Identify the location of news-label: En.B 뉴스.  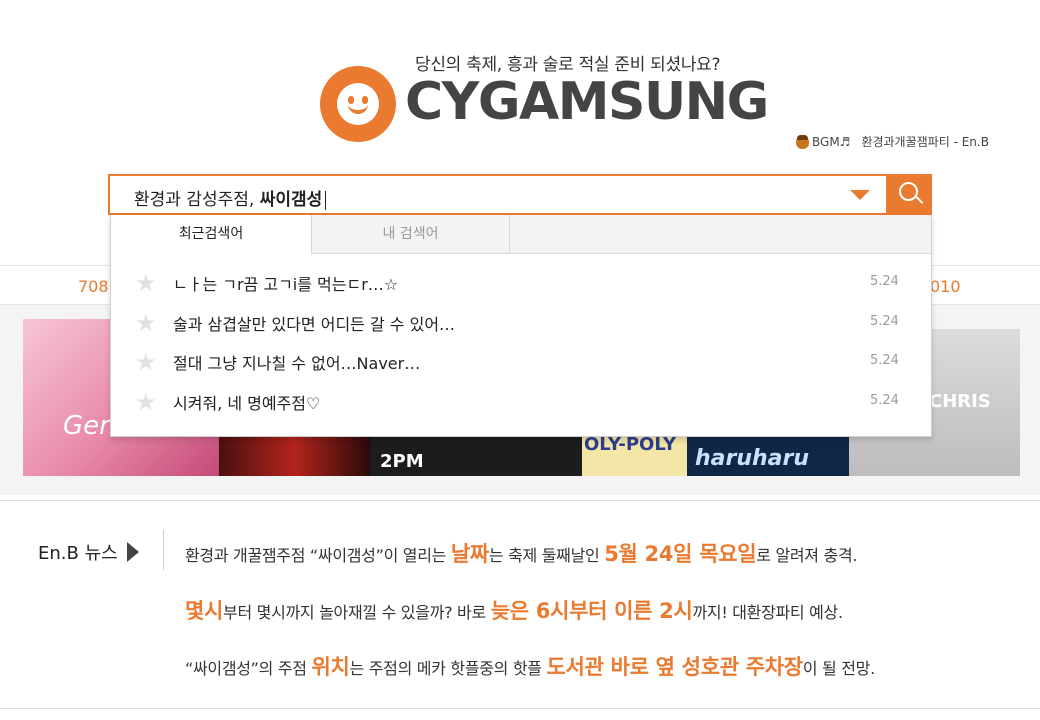
(78, 553).